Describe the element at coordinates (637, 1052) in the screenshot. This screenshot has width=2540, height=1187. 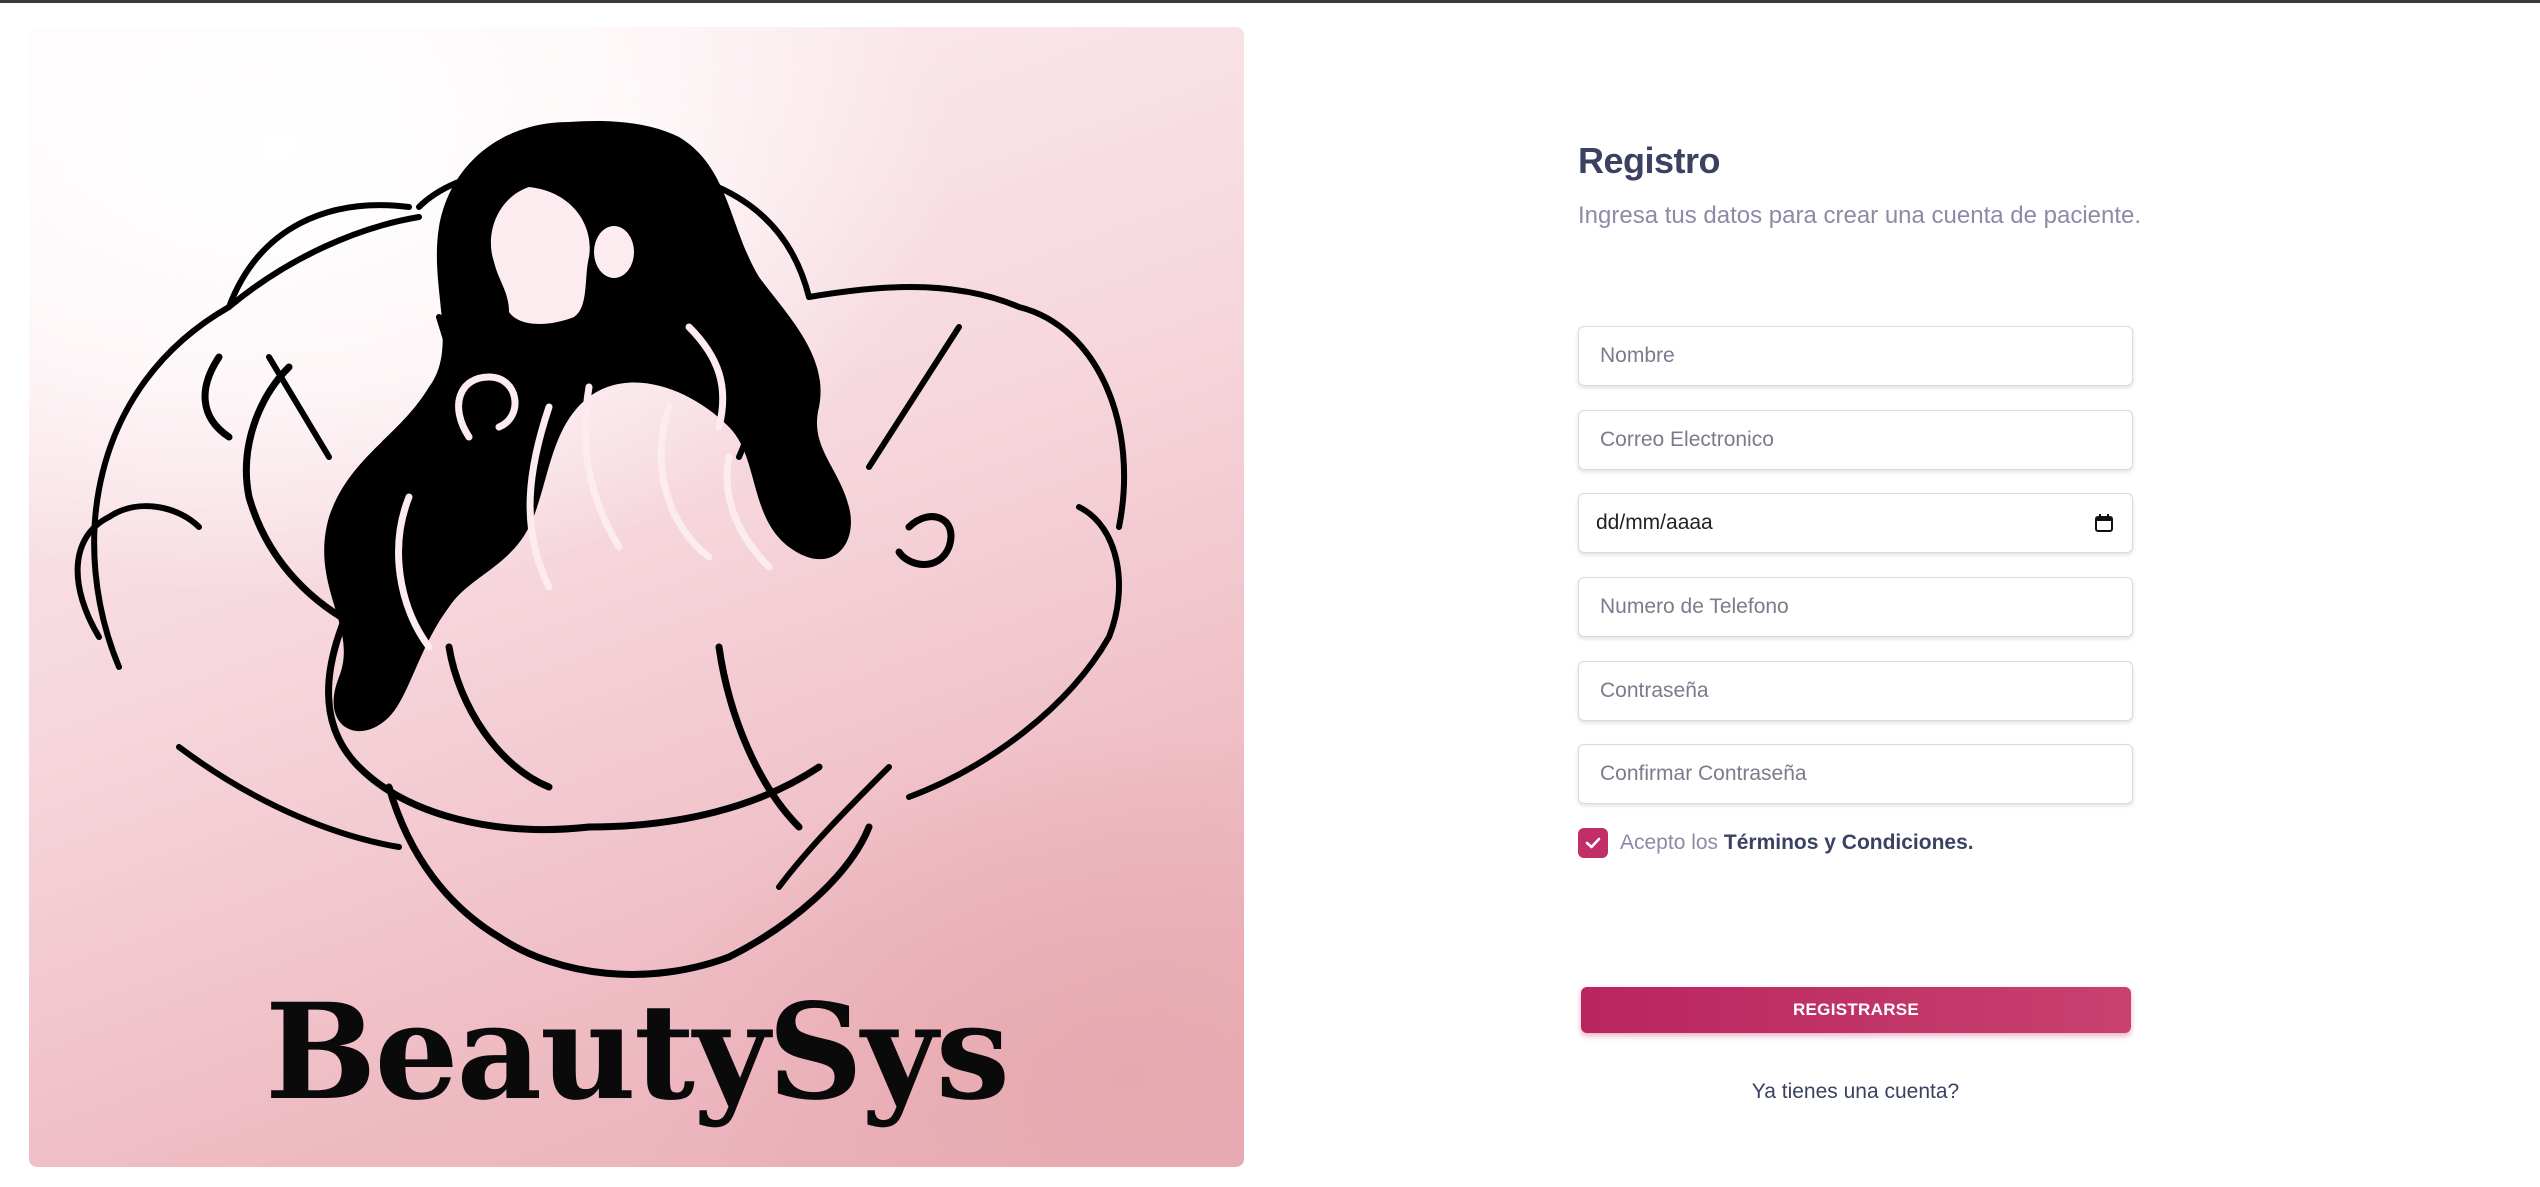
I see `brand-name: BeautySys` at that location.